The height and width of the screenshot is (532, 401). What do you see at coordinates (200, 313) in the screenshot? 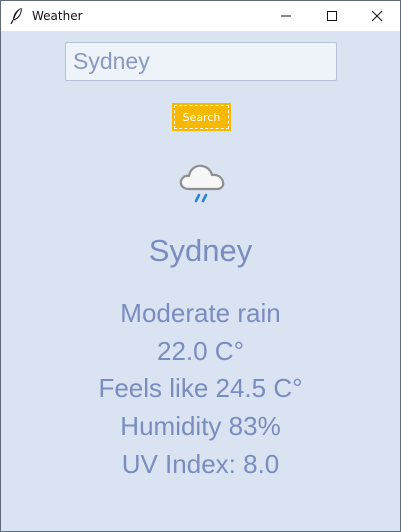
I see `weather-condition: Moderate rain` at bounding box center [200, 313].